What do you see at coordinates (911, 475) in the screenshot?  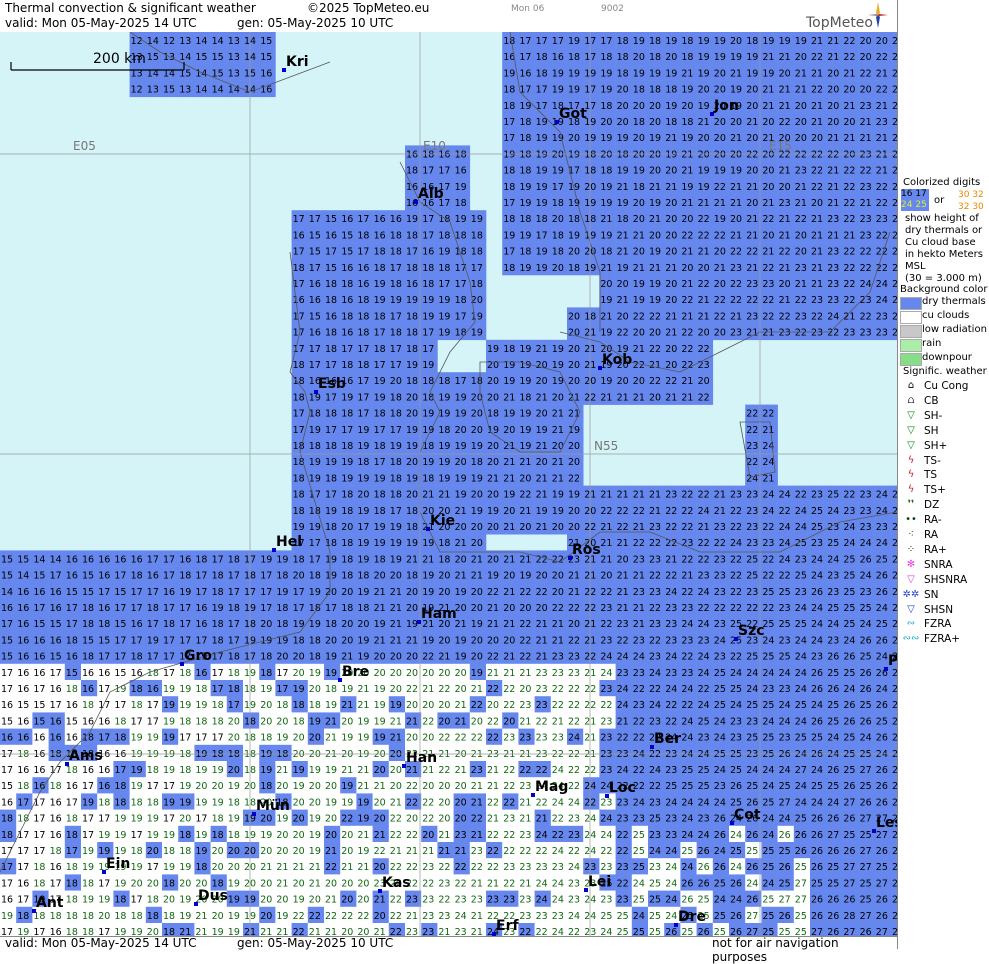 I see `thunderstorm-icon: ϟ` at bounding box center [911, 475].